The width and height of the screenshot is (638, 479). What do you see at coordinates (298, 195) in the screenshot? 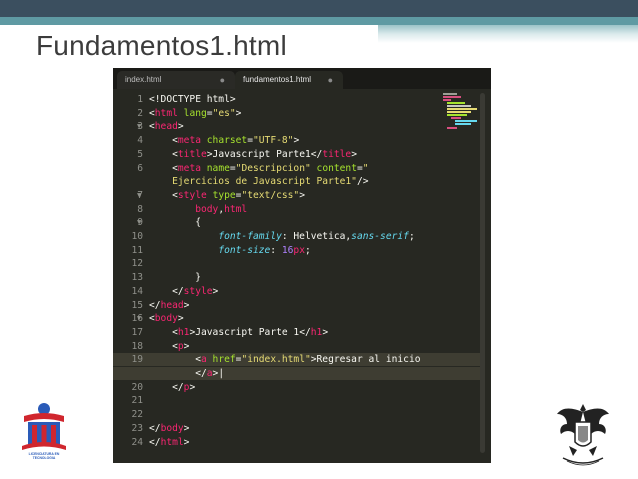
I see `code-line: 7 ▼ <style type="text/css">` at bounding box center [298, 195].